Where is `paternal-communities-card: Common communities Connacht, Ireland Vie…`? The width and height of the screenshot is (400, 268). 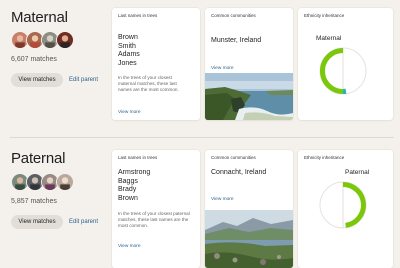
paternal-communities-card: Common communities Connacht, Ireland Vie… is located at coordinates (249, 209).